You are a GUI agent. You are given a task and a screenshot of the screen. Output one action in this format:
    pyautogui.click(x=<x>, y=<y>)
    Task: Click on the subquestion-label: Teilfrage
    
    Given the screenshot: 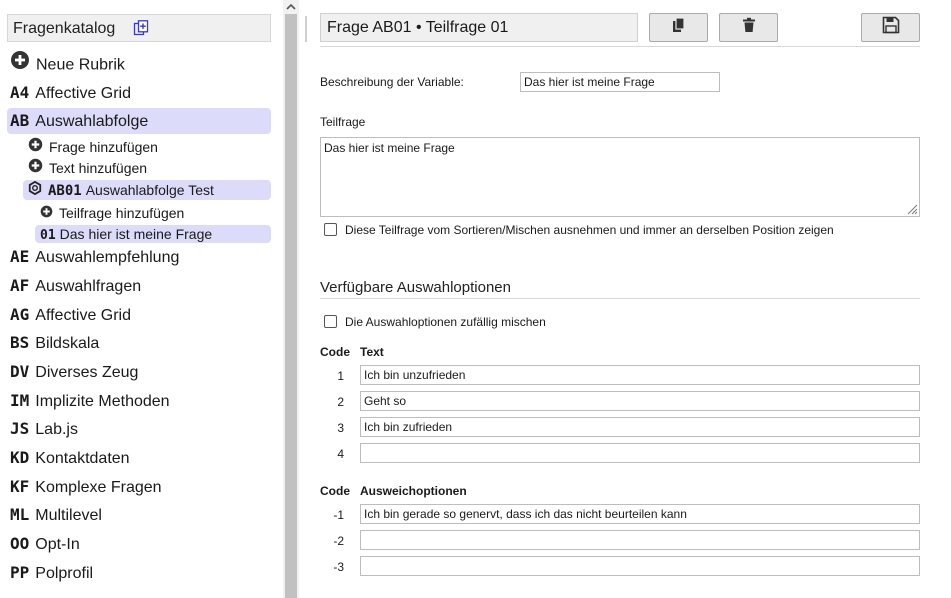 What is the action you would take?
    pyautogui.click(x=343, y=122)
    